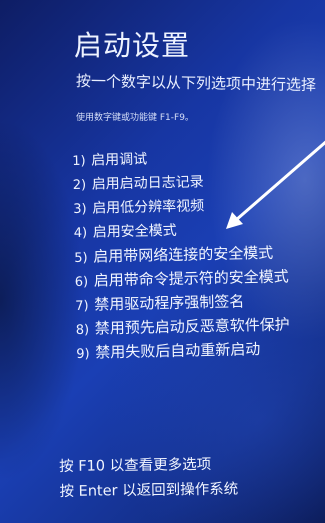  What do you see at coordinates (83, 354) in the screenshot?
I see `option-number: 9)` at bounding box center [83, 354].